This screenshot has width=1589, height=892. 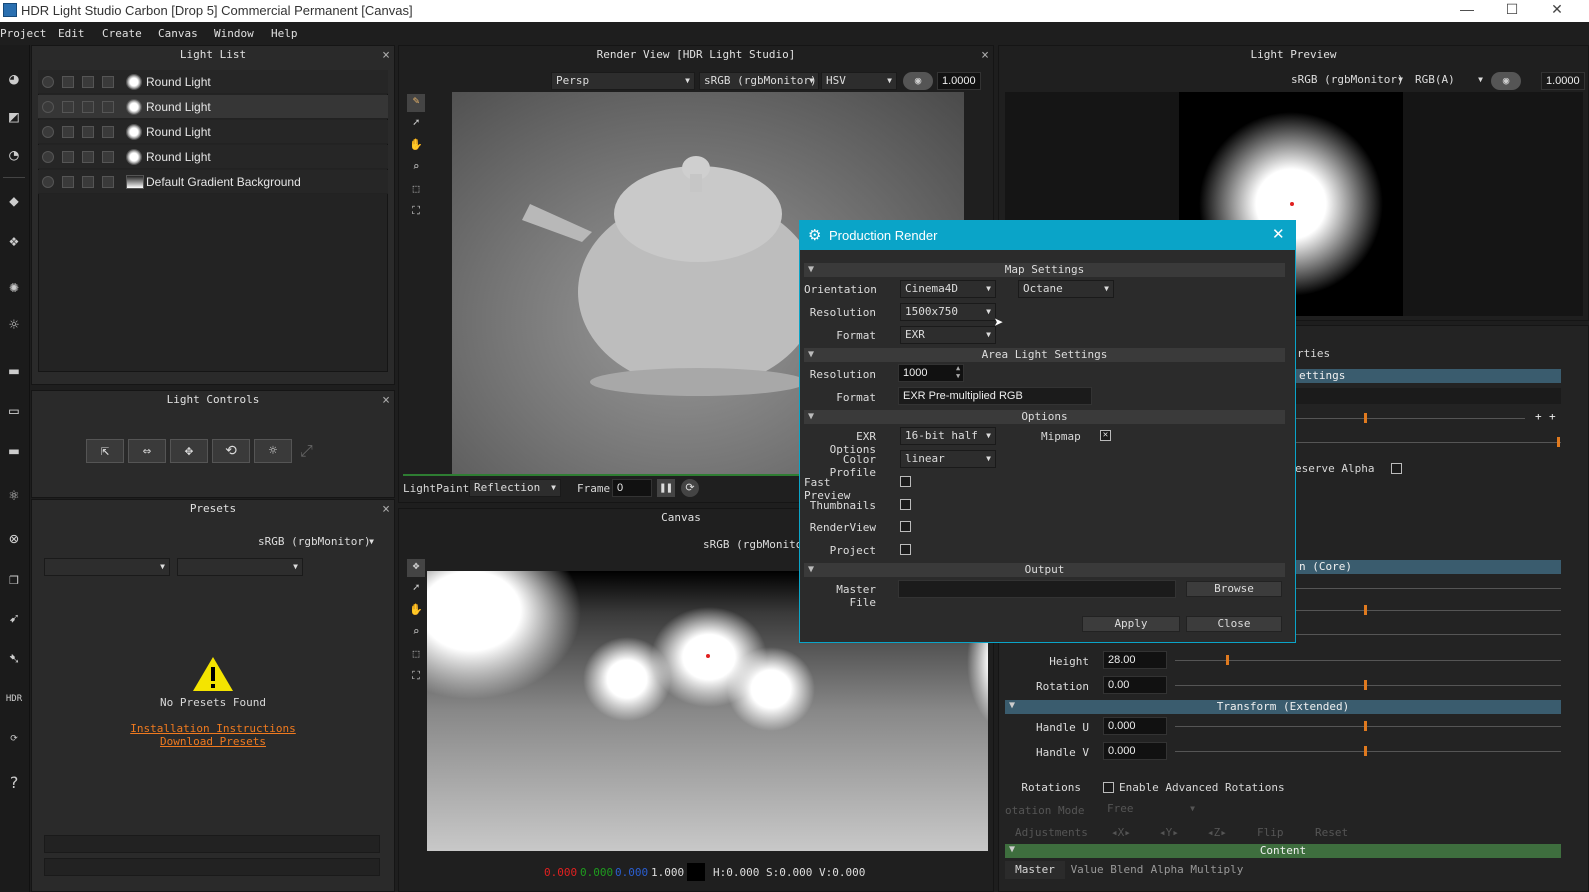 What do you see at coordinates (1563, 81) in the screenshot?
I see `preview-exposure-field: 1.0000` at bounding box center [1563, 81].